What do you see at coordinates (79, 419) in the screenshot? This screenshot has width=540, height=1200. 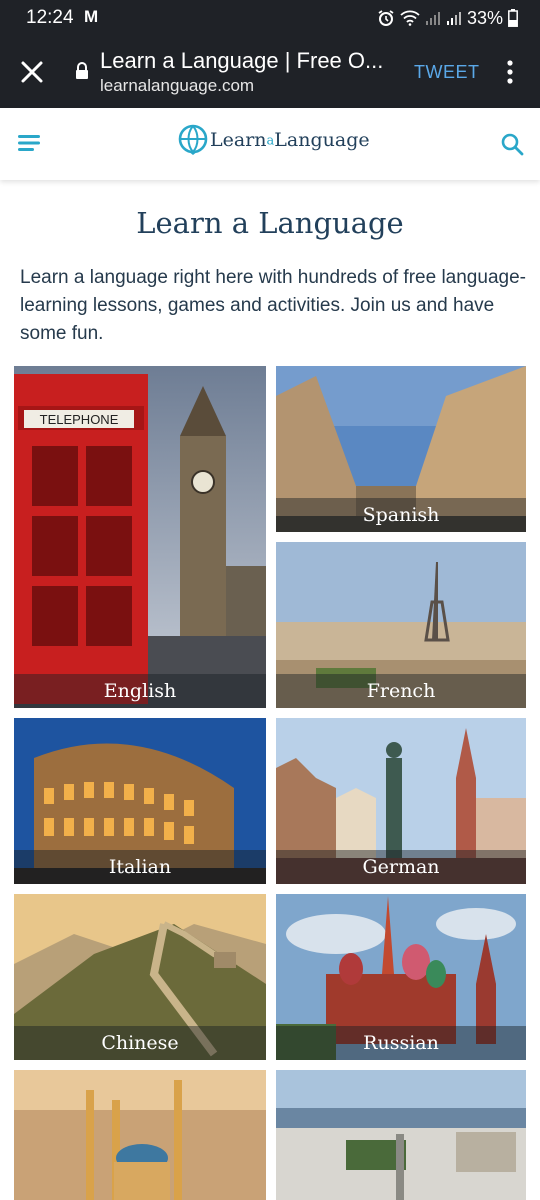 I see `svg-text: TELEPHONE` at bounding box center [79, 419].